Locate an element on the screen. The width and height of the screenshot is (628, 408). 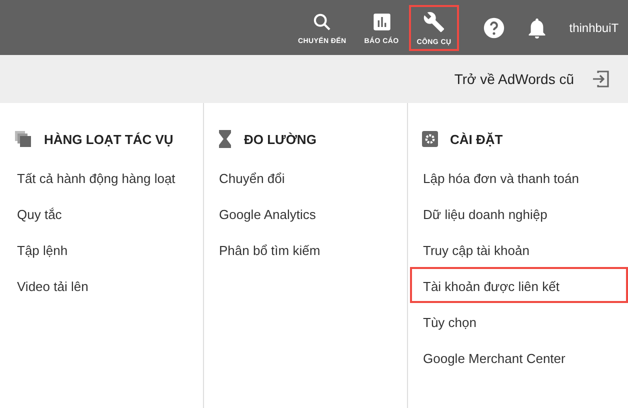
menu-item: Lập hóa đơn và thanh toán is located at coordinates (519, 177).